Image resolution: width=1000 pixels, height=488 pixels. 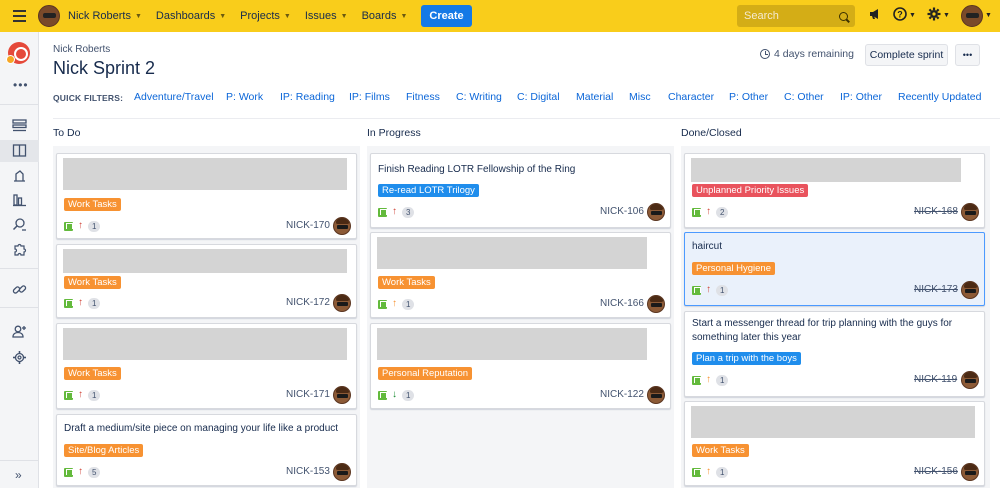 I want to click on quick-filter: IP: Films, so click(x=369, y=97).